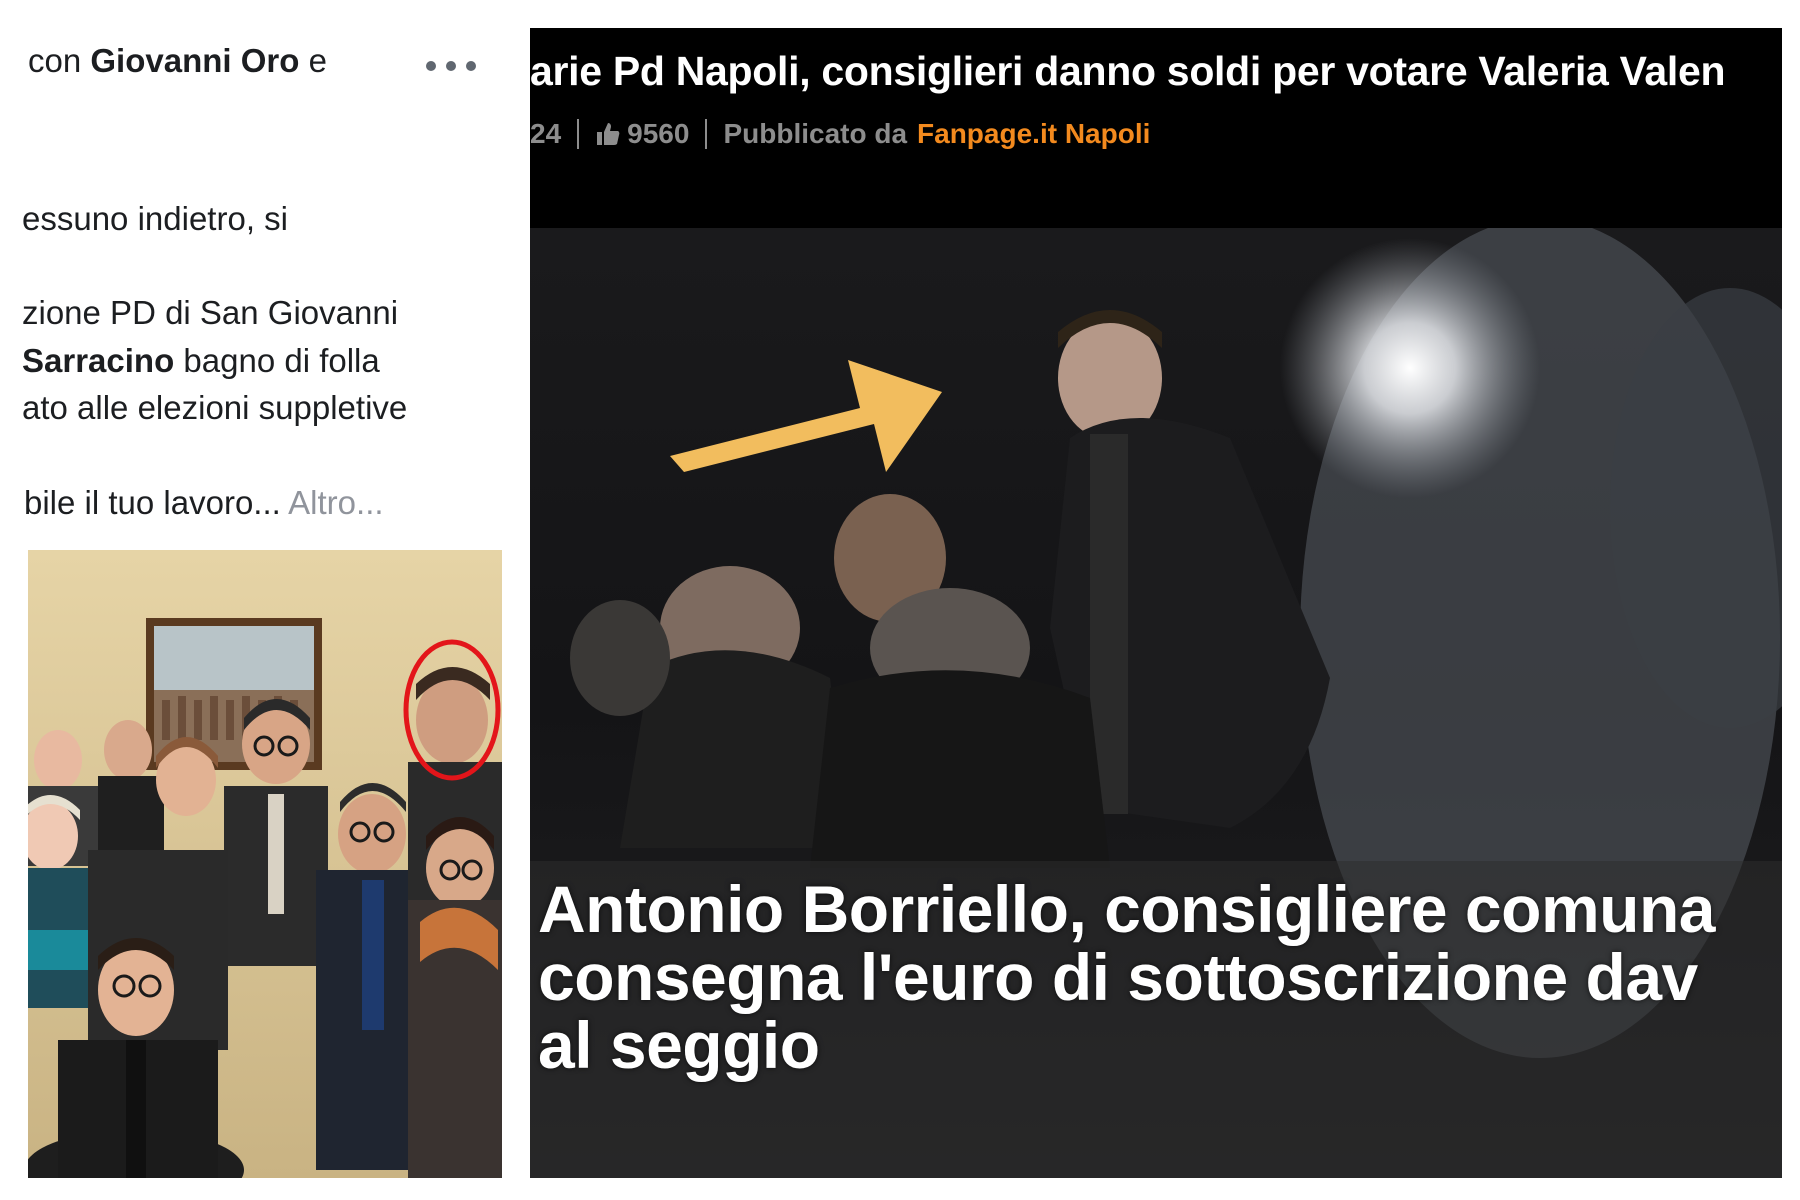  Describe the element at coordinates (1126, 909) in the screenshot. I see `caption-line-1: Antonio Borriello, consigliere comuna` at that location.